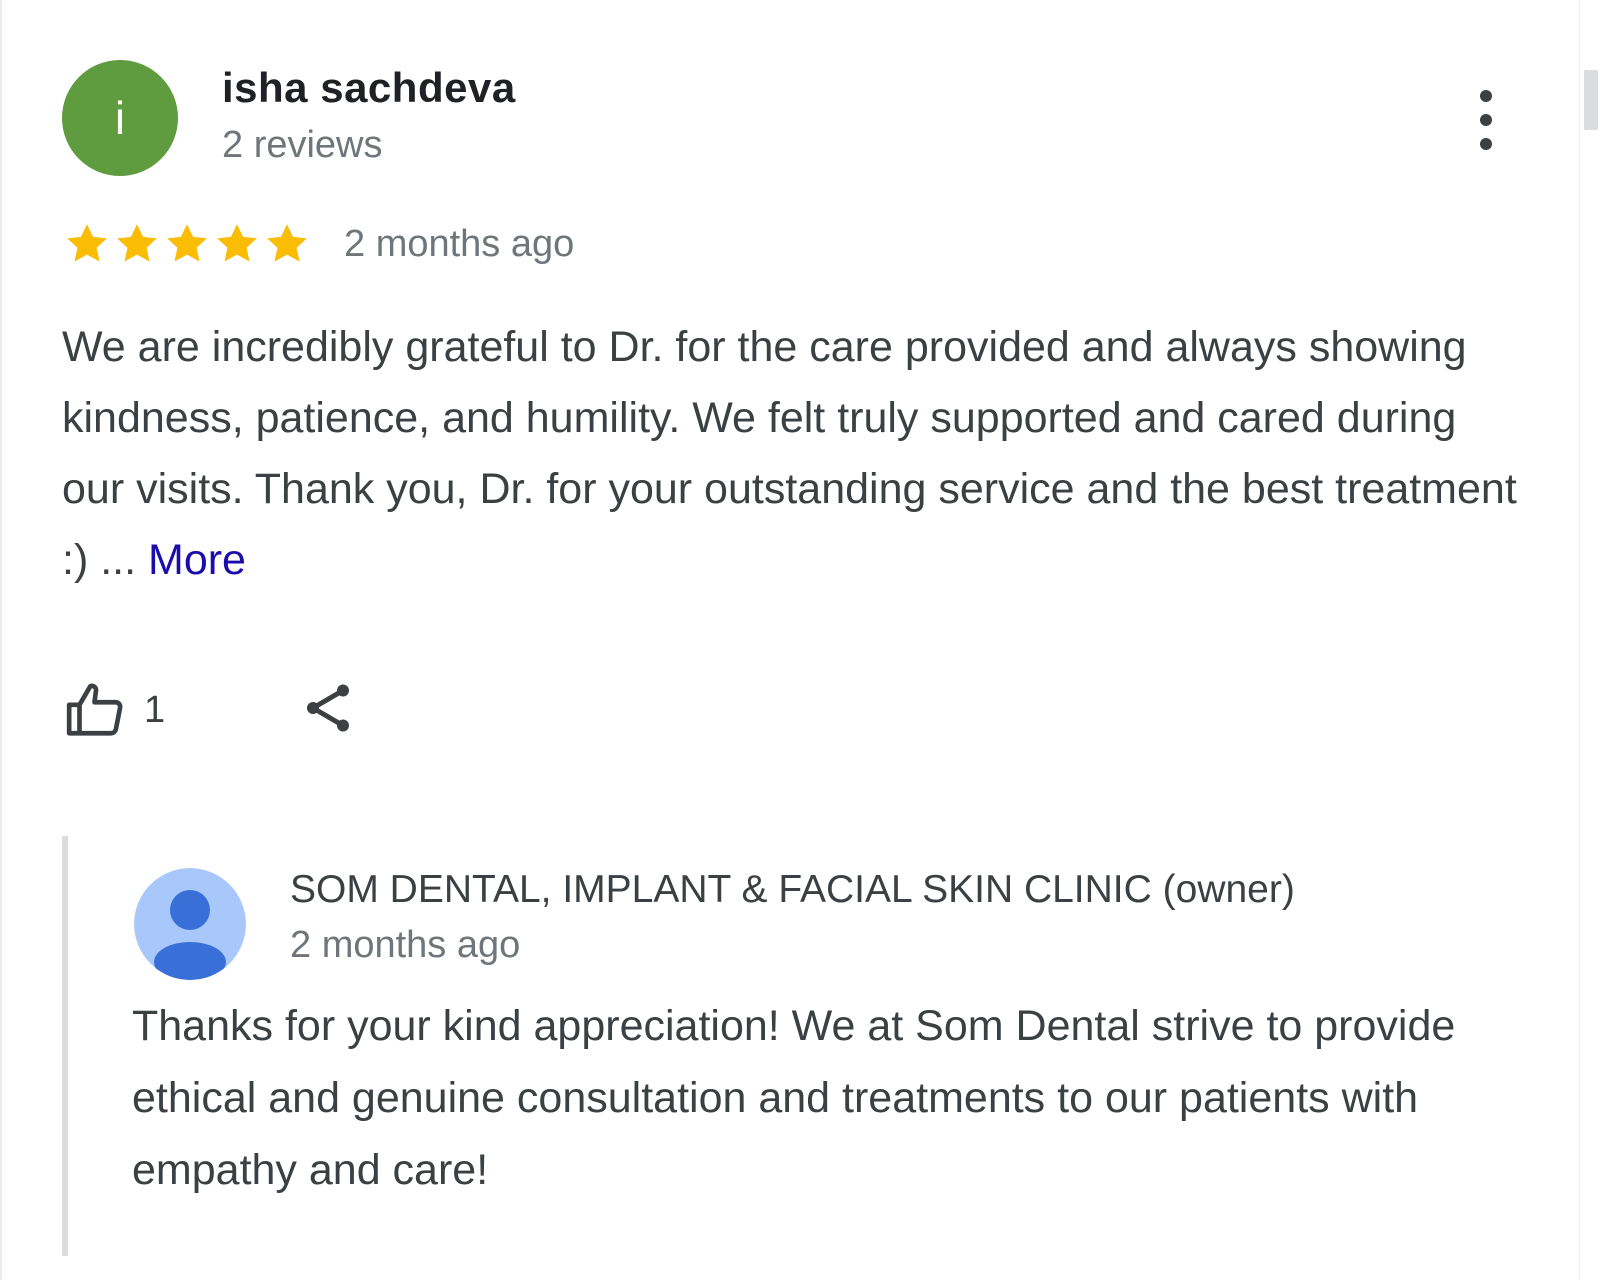  I want to click on more-options-button, so click(1486, 120).